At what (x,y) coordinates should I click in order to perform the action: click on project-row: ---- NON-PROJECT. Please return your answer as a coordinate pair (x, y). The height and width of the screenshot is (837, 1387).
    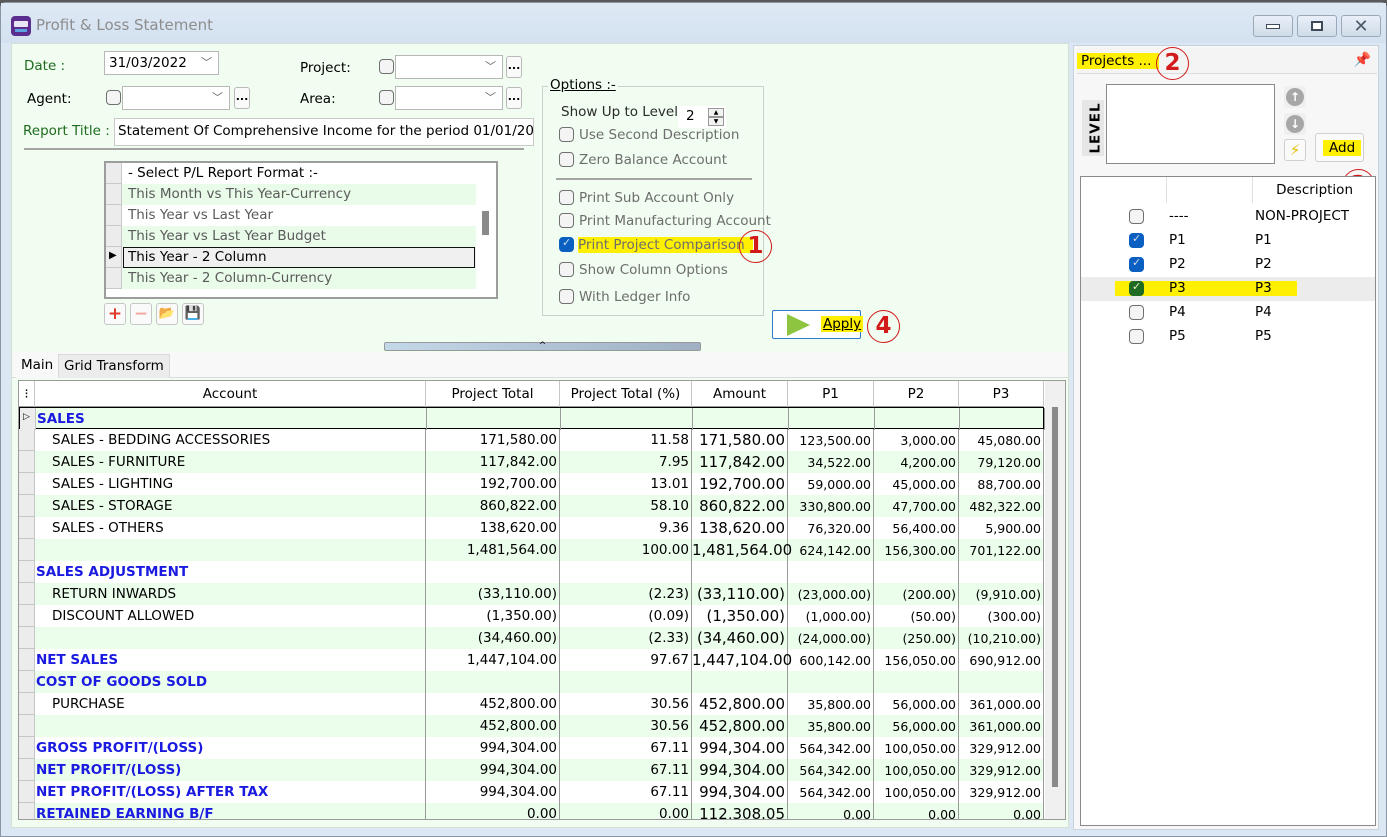
    Looking at the image, I should click on (1228, 217).